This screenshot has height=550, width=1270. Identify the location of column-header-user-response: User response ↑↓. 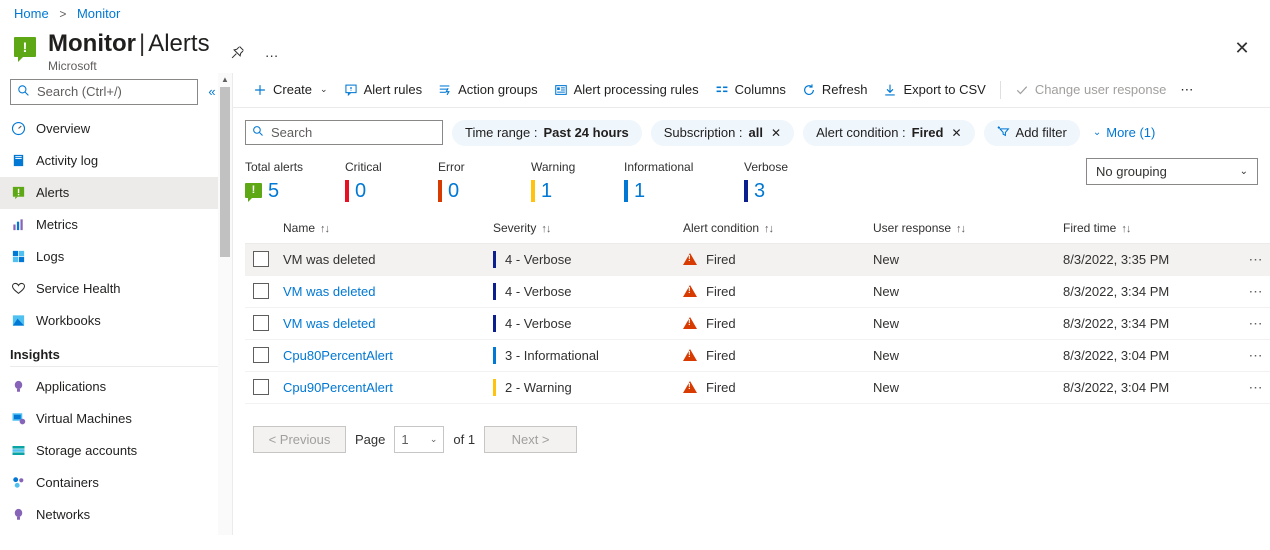
(962, 230).